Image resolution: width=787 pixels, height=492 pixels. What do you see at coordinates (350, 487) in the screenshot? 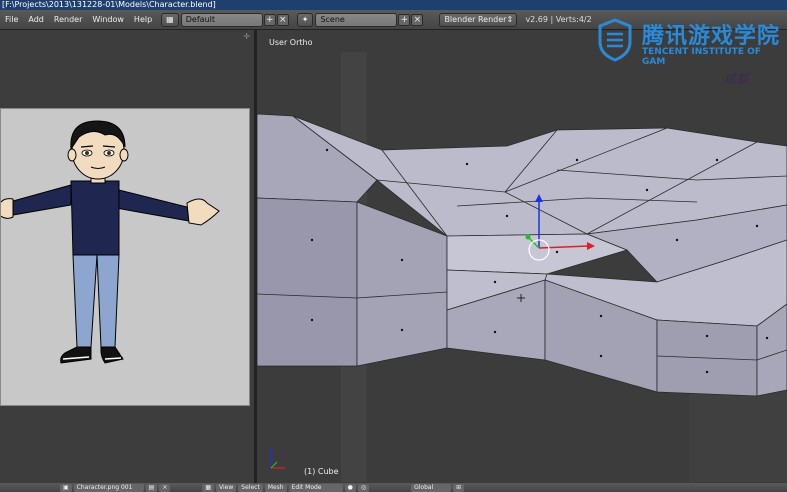
I see `shading-icon: ●` at bounding box center [350, 487].